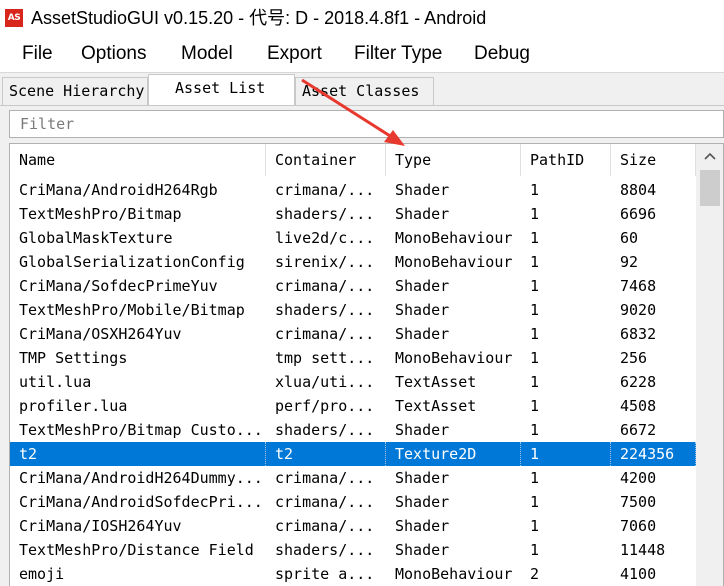 The height and width of the screenshot is (586, 724). What do you see at coordinates (638, 526) in the screenshot?
I see `cell-size: 7060` at bounding box center [638, 526].